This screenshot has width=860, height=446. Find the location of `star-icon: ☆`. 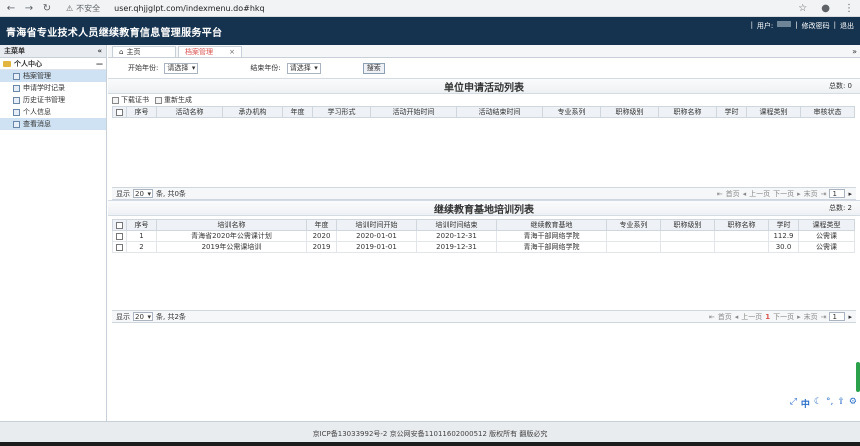

star-icon: ☆ is located at coordinates (802, 8).